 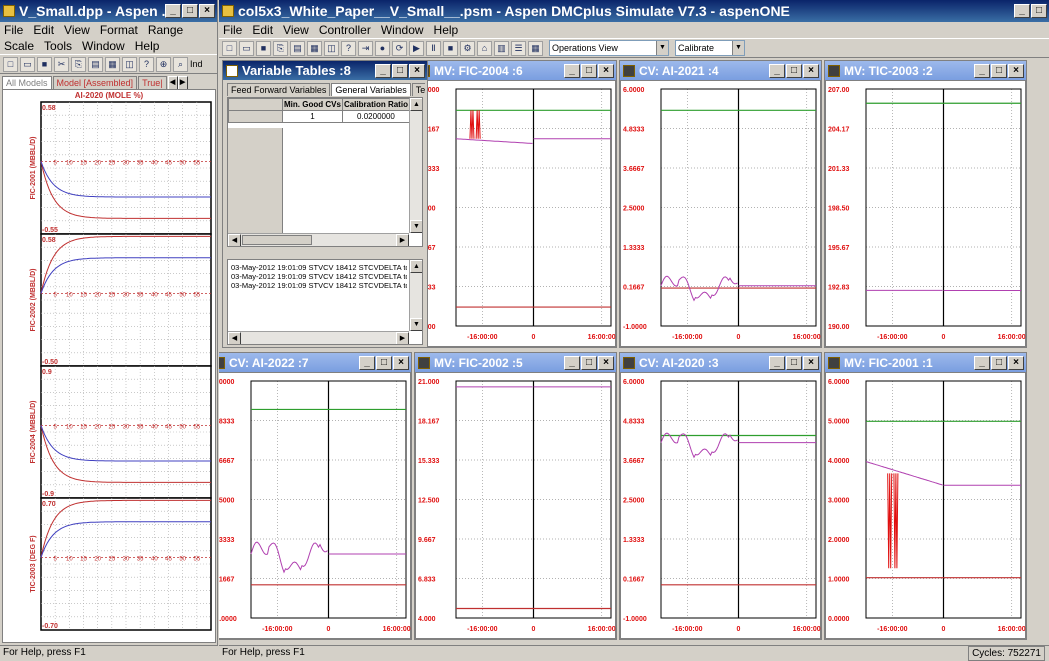 What do you see at coordinates (501, 48) in the screenshot?
I see `table-icon: ▥` at bounding box center [501, 48].